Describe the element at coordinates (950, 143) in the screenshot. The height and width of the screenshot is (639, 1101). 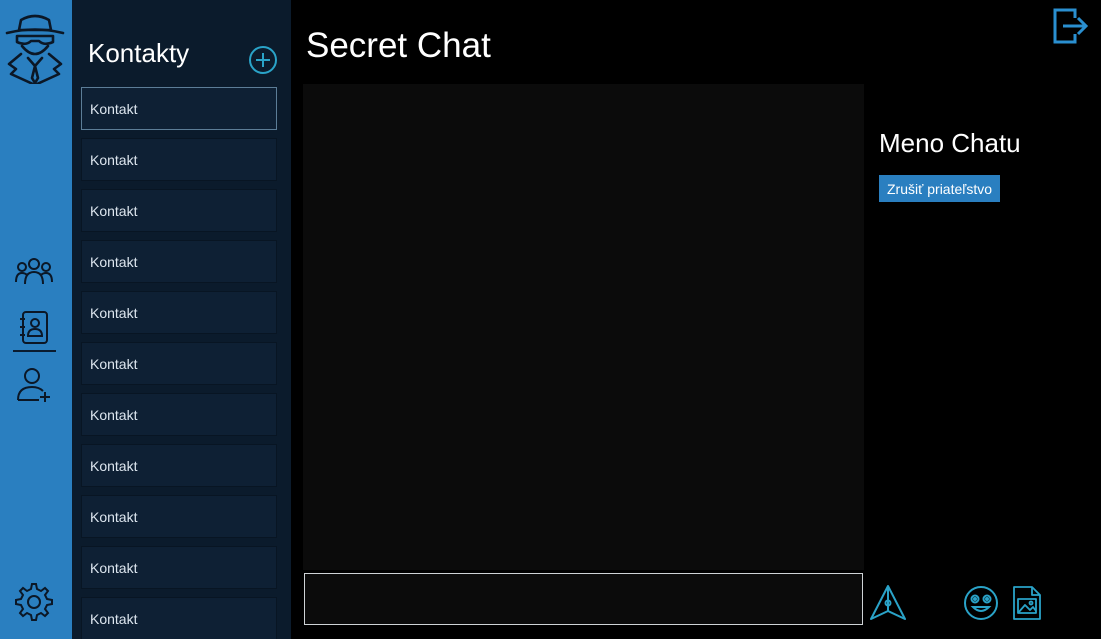
I see `chat-name: Meno Chatu` at that location.